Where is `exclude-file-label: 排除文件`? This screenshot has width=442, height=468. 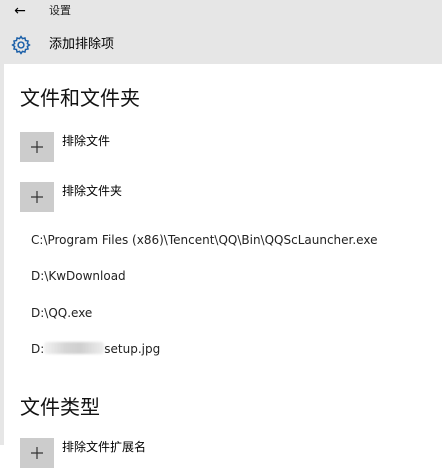 exclude-file-label: 排除文件 is located at coordinates (86, 141).